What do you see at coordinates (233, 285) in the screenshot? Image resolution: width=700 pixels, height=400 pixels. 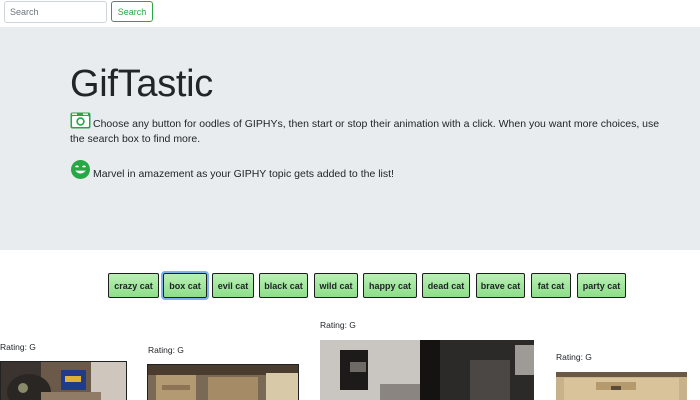 I see `topic-button-evil-cat: evil cat` at bounding box center [233, 285].